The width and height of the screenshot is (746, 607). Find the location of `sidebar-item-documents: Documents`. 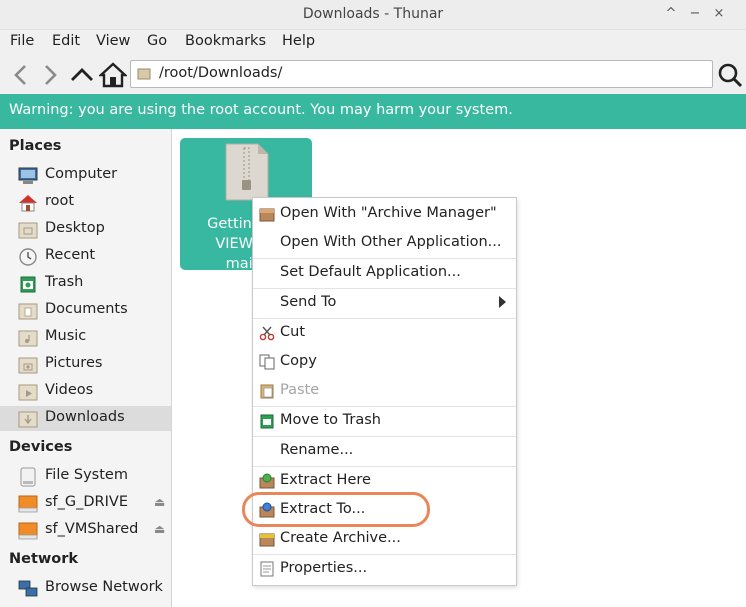

sidebar-item-documents: Documents is located at coordinates (85, 310).